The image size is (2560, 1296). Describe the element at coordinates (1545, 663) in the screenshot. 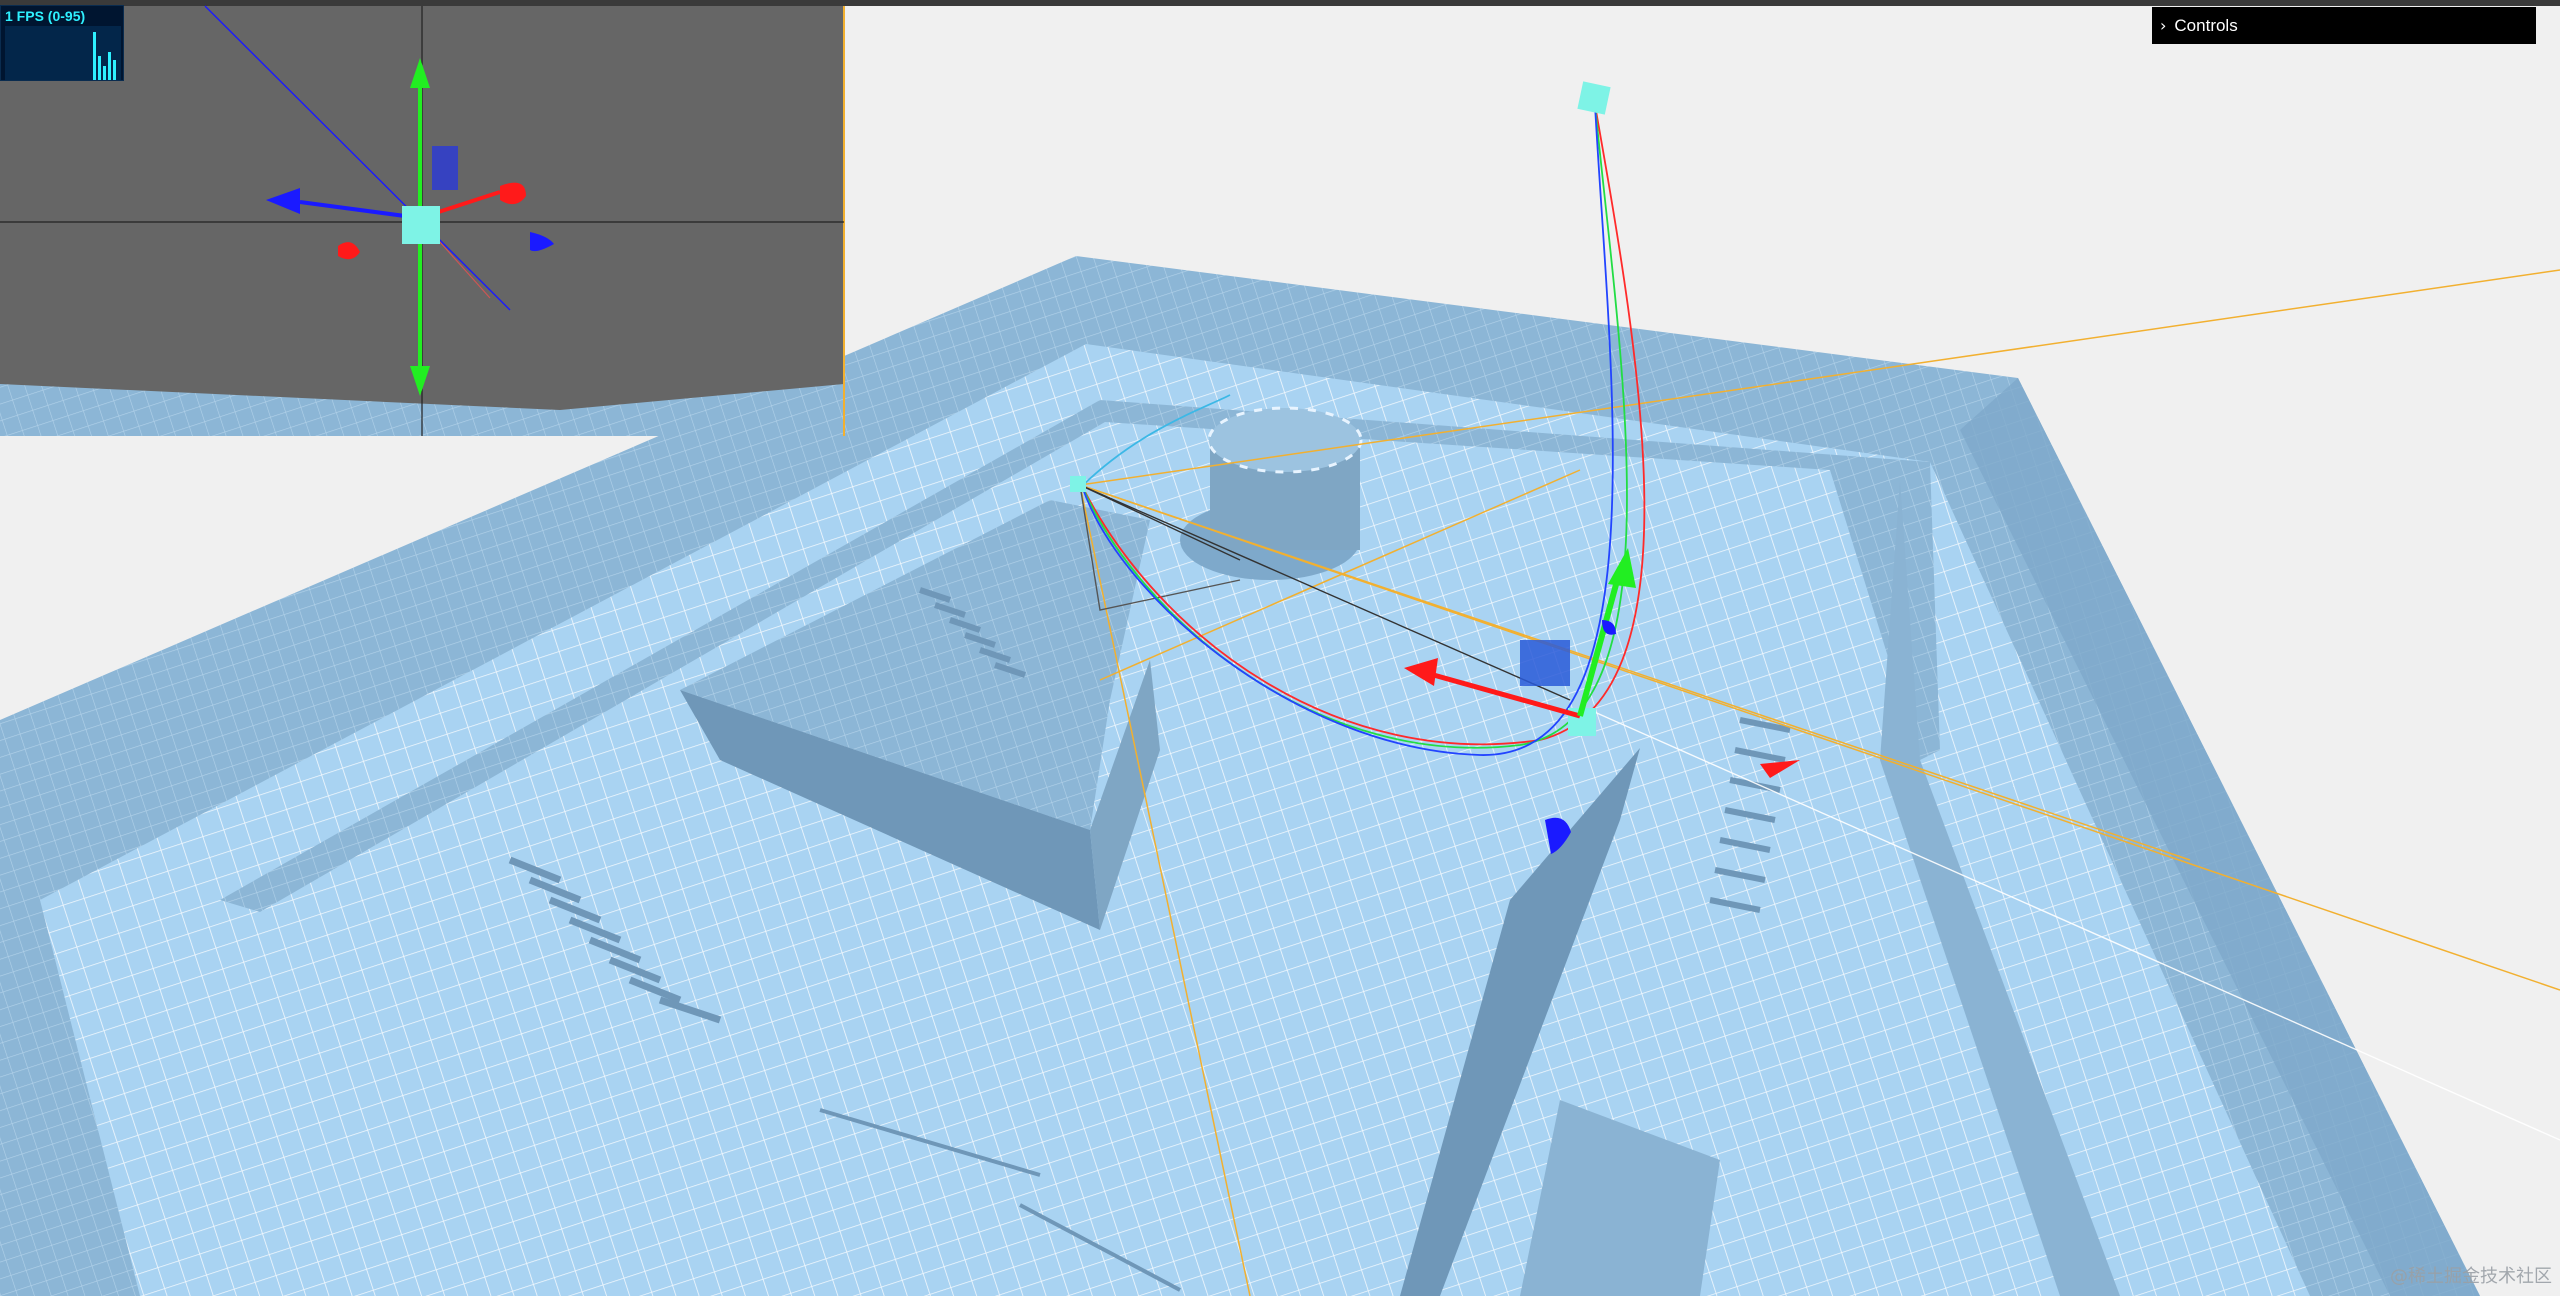

I see `gizmo-plane-handle` at that location.